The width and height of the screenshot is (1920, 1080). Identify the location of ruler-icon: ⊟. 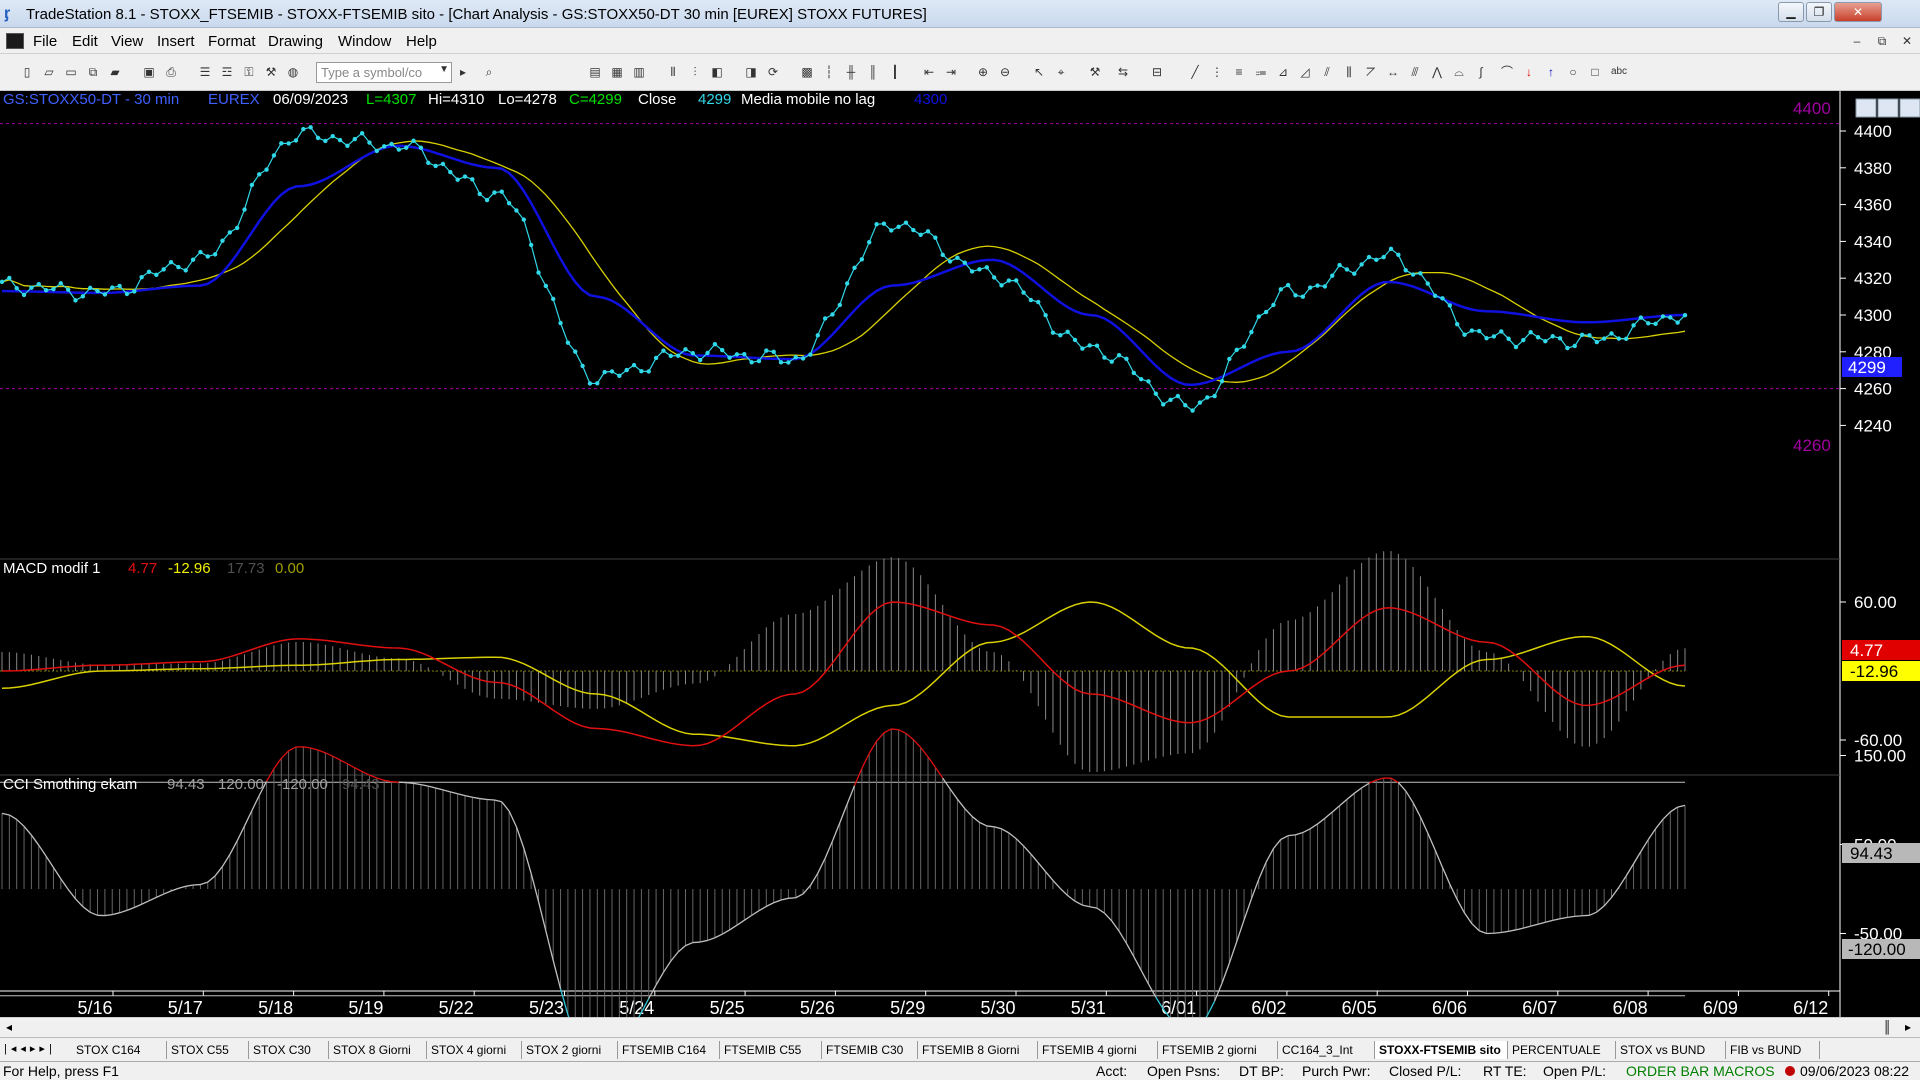
(1157, 72).